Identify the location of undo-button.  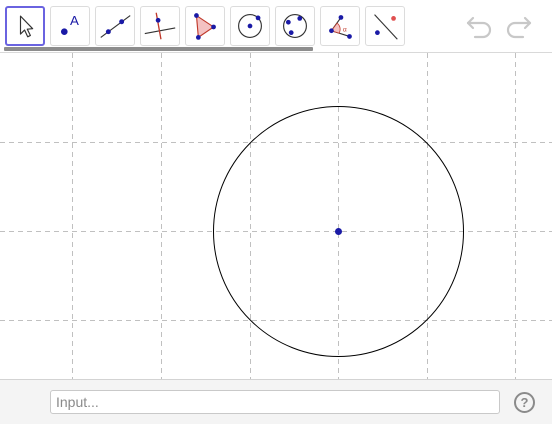
(480, 26).